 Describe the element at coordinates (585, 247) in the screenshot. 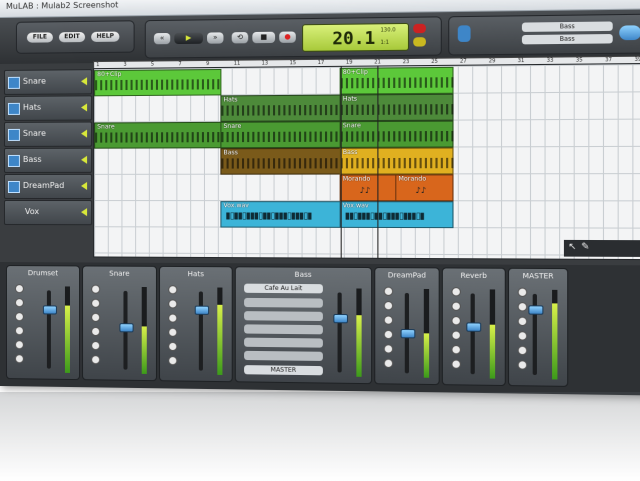

I see `pencil-tool-icon: ✎` at that location.